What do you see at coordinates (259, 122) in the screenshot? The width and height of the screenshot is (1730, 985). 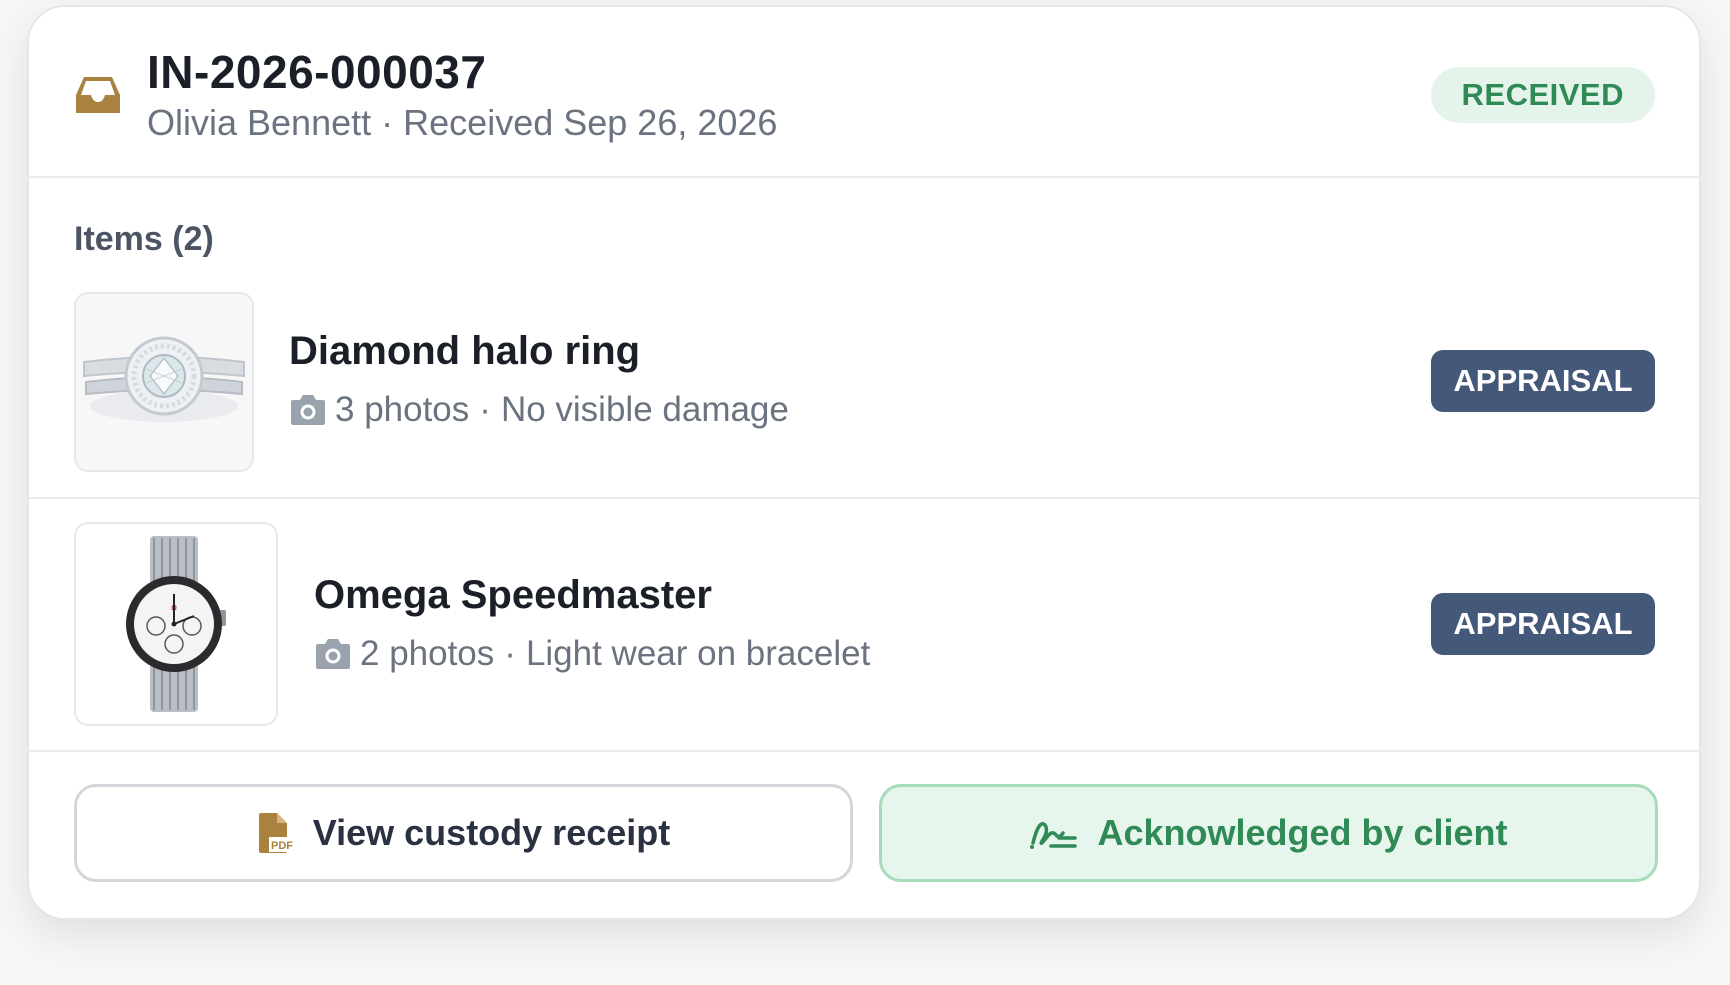 I see `client-name: Olivia Bennett` at bounding box center [259, 122].